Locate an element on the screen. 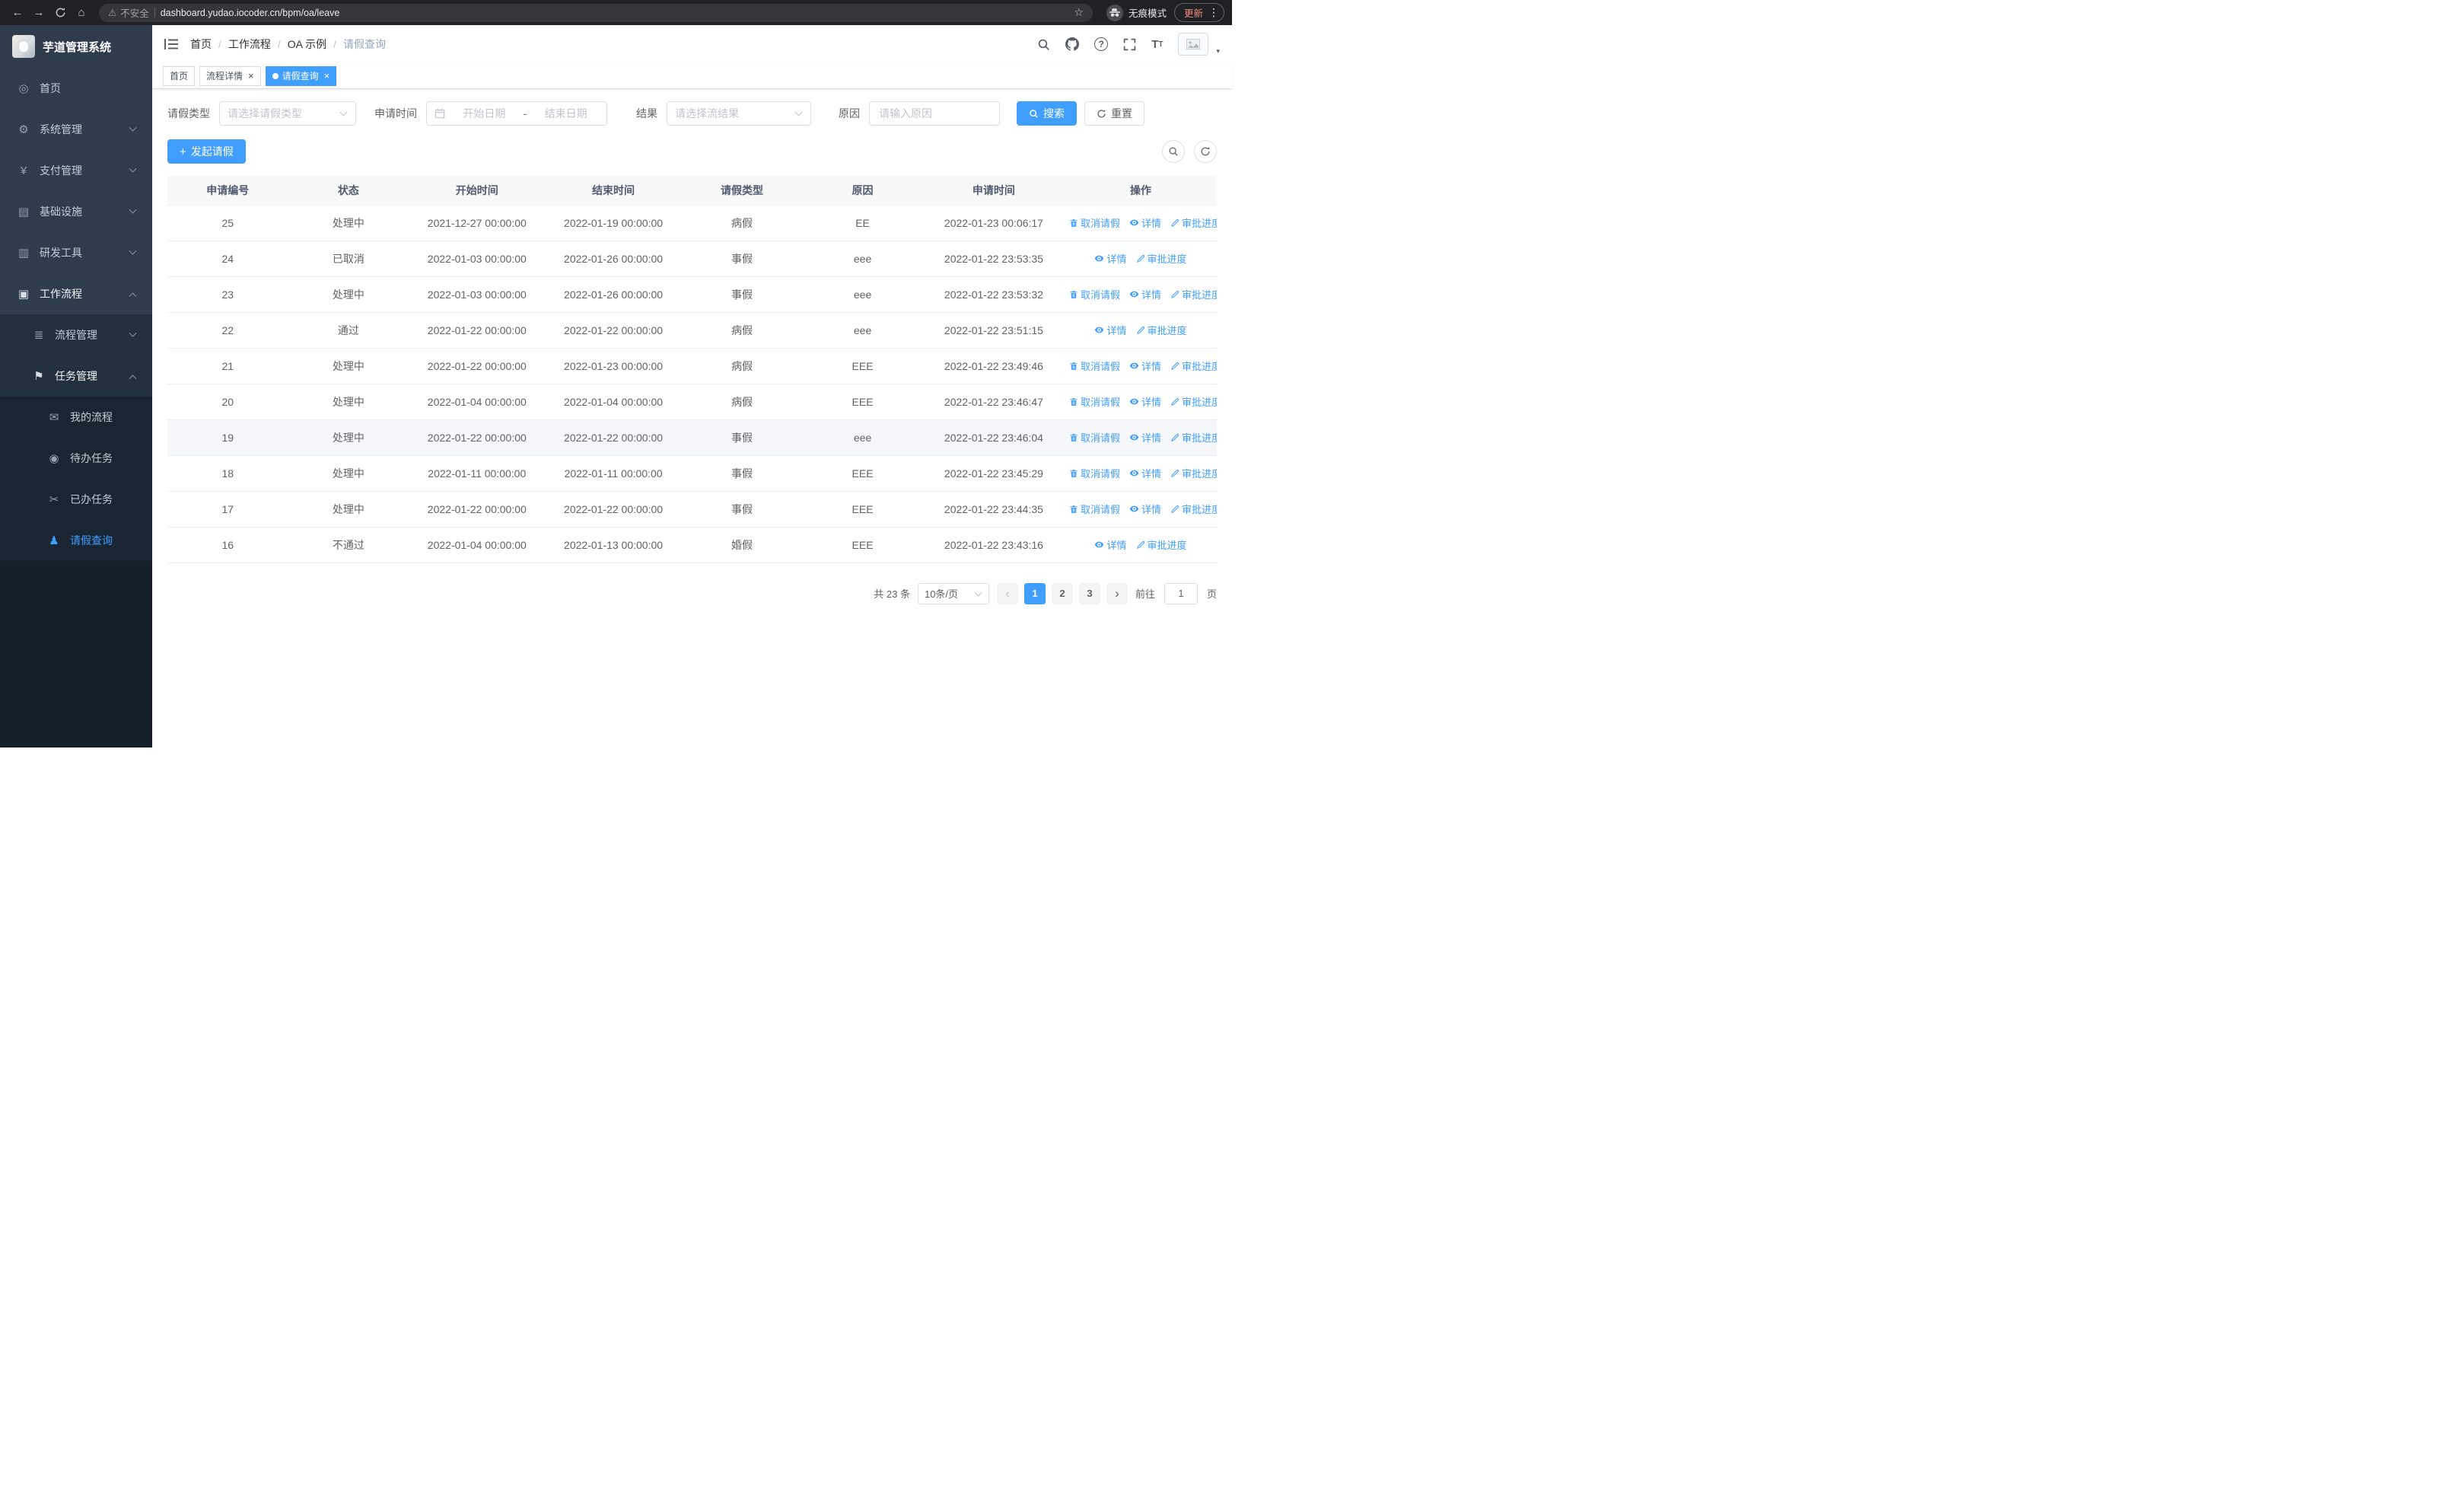 Image resolution: width=2464 pixels, height=1495 pixels. reset-button: 重置 is located at coordinates (1114, 114).